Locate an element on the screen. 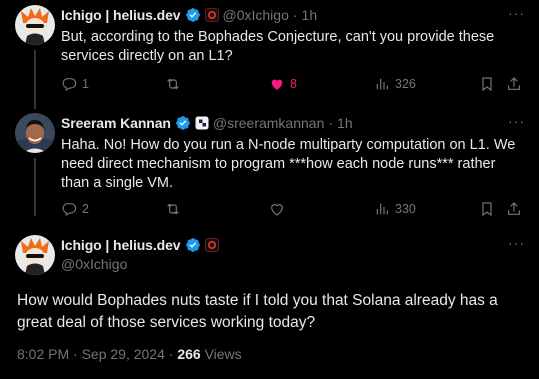  tweet-header: Ichigo | helius.dev @0xIchigo · 1h is located at coordinates (189, 15).